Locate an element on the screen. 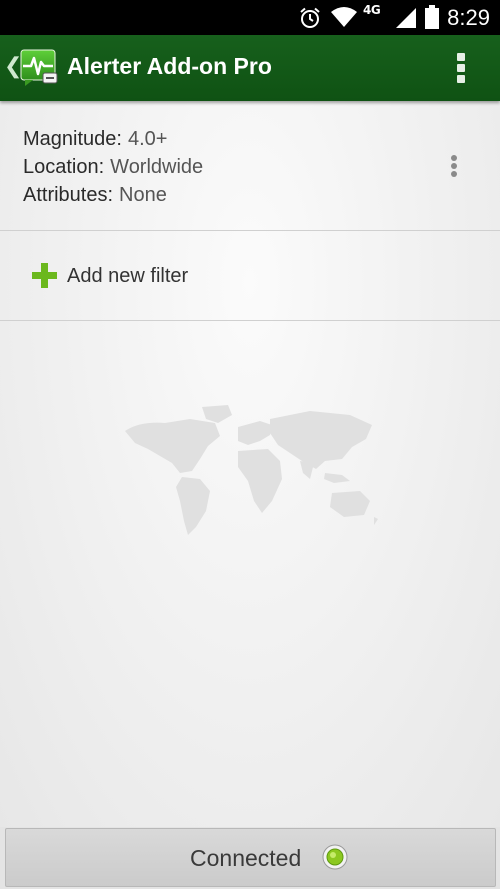 The image size is (500, 889). signal-icon is located at coordinates (406, 18).